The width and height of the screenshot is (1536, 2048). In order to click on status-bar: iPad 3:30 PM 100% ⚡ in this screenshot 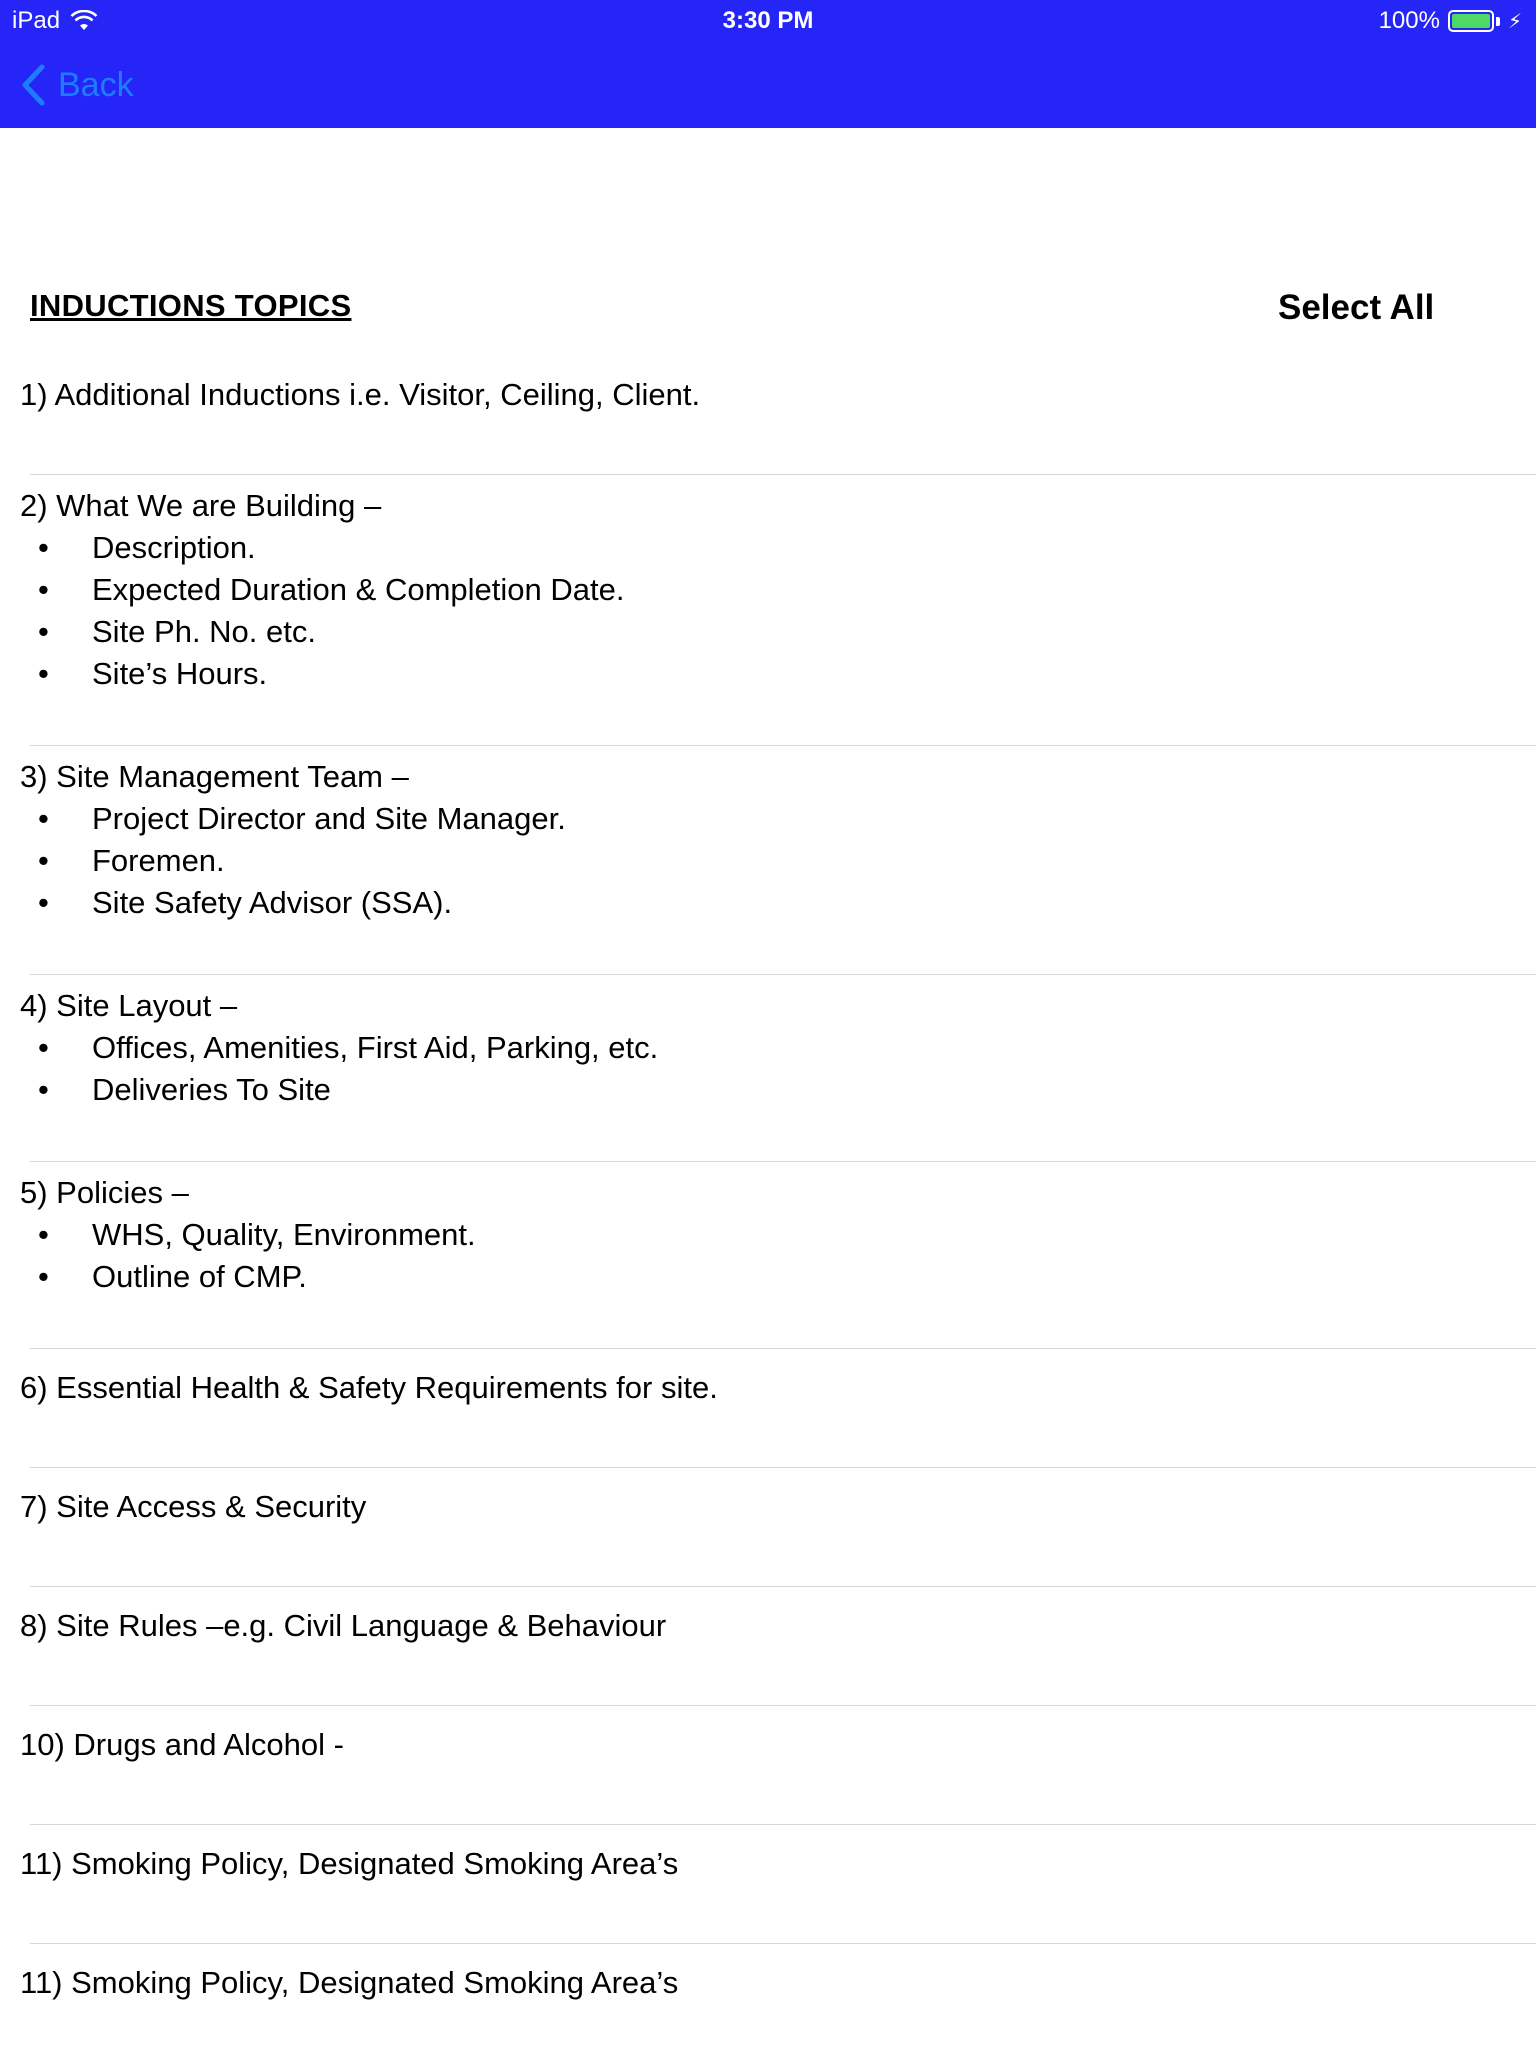, I will do `click(768, 20)`.